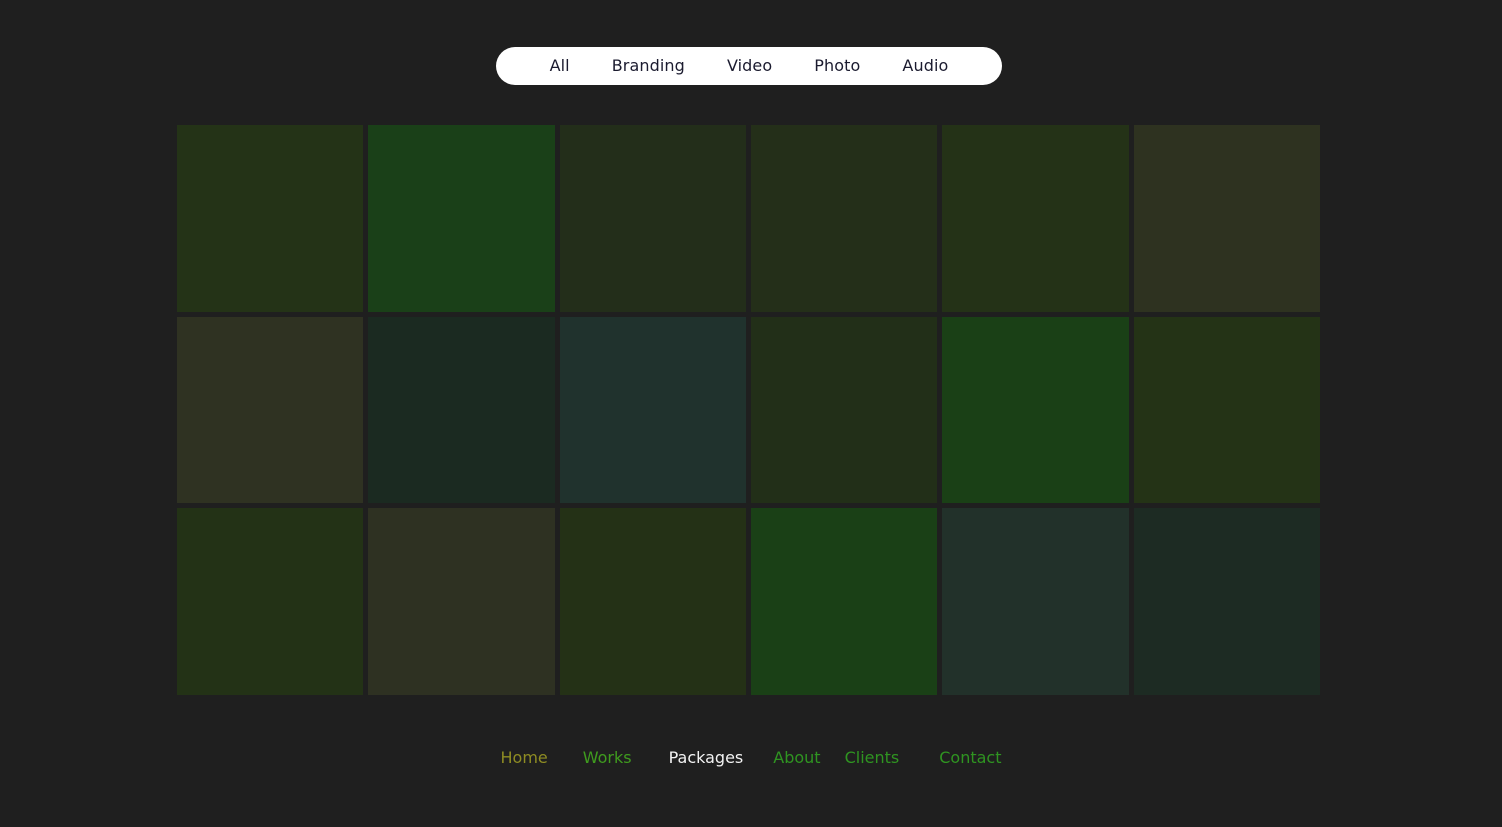 This screenshot has height=827, width=1502. I want to click on nav-item-clients: Clients, so click(872, 758).